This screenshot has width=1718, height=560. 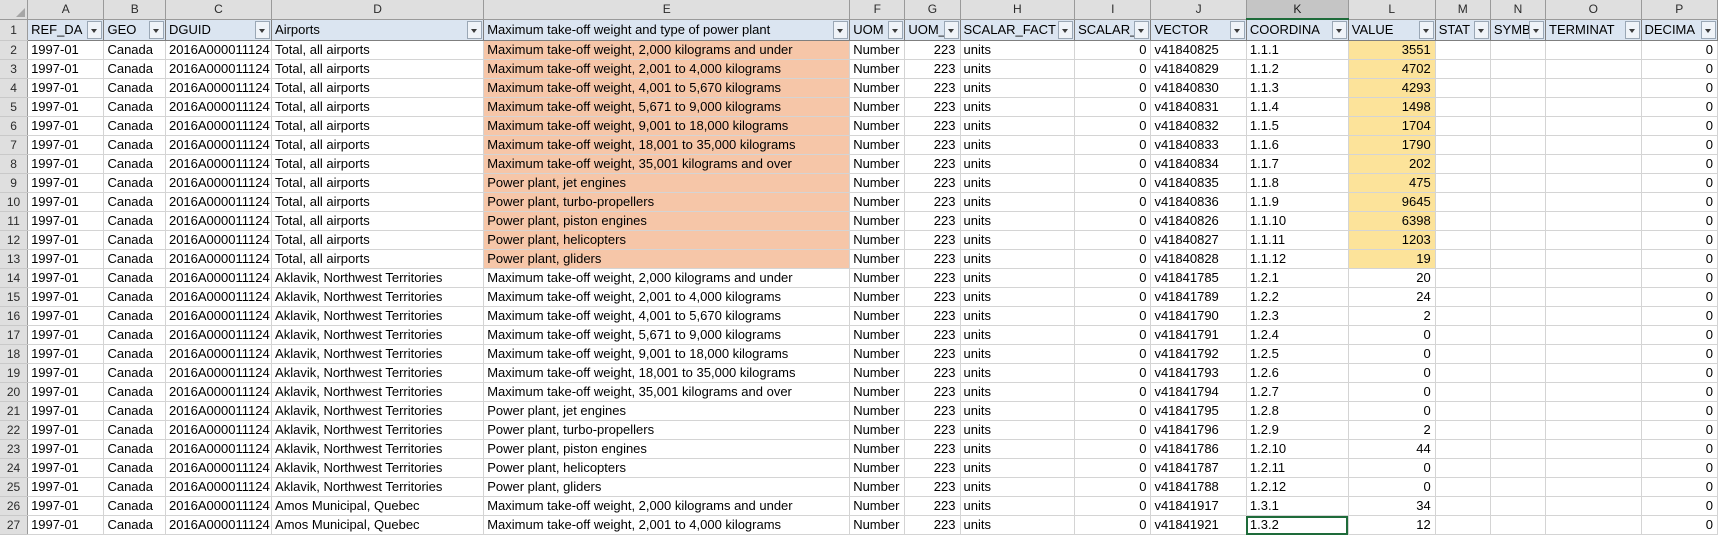 What do you see at coordinates (14, 506) in the screenshot?
I see `row-header-26: 26` at bounding box center [14, 506].